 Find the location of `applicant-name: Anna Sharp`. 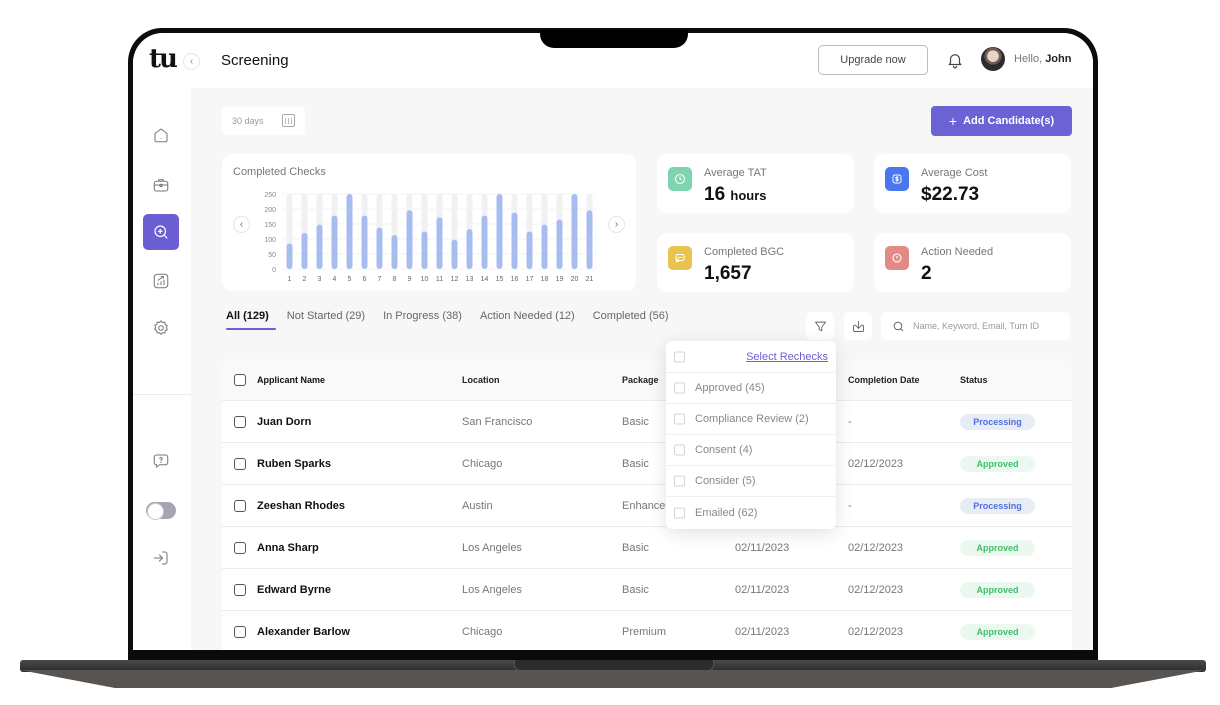

applicant-name: Anna Sharp is located at coordinates (288, 548).